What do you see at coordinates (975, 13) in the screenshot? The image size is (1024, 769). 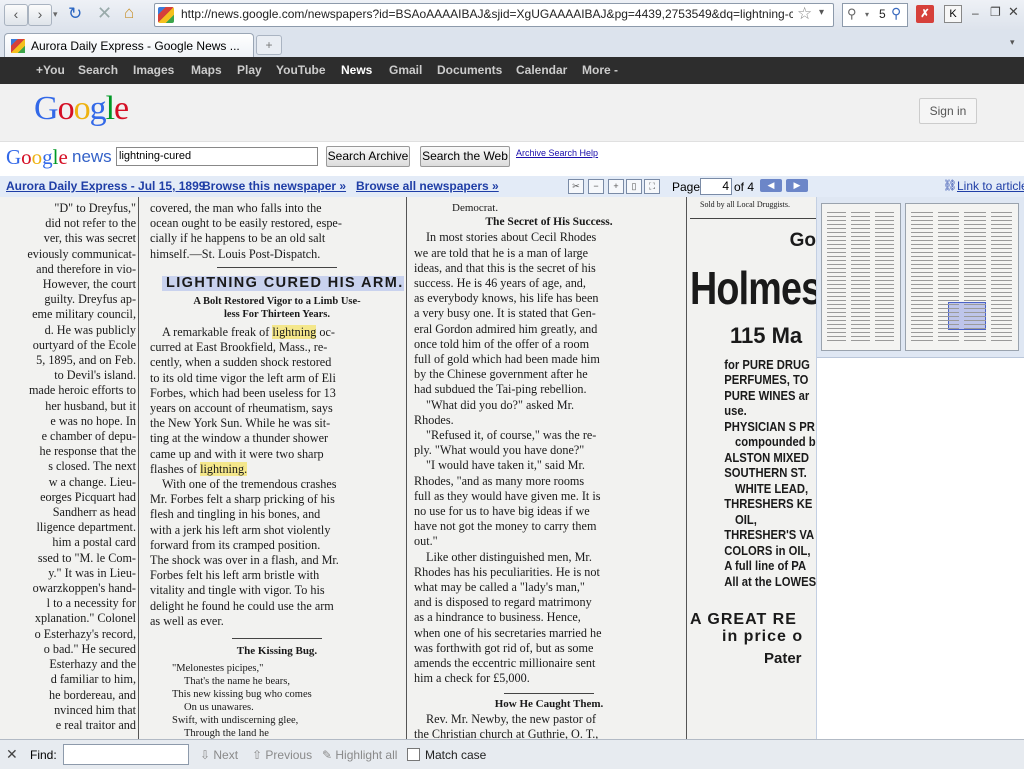 I see `minimize-window-icon: ‒` at bounding box center [975, 13].